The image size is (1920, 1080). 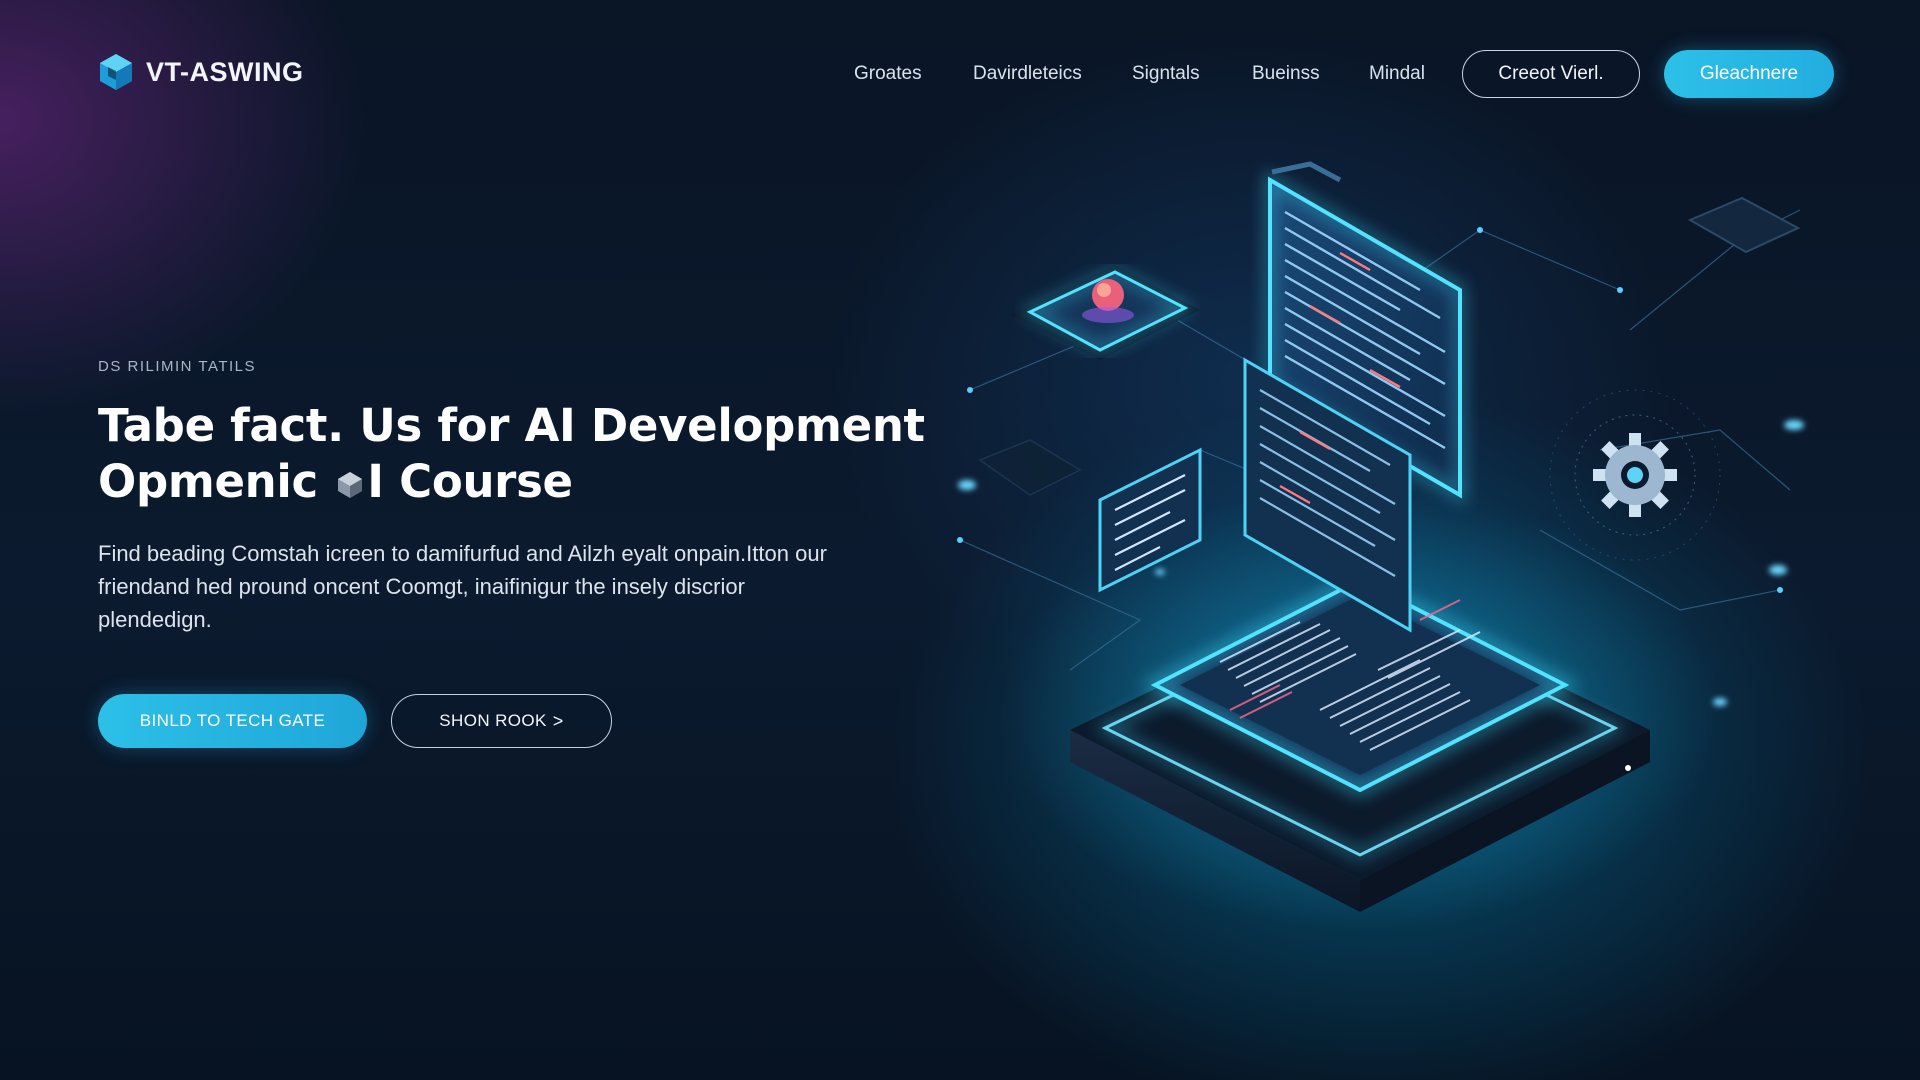 I want to click on headline-line-2-end: I Course, so click(x=470, y=481).